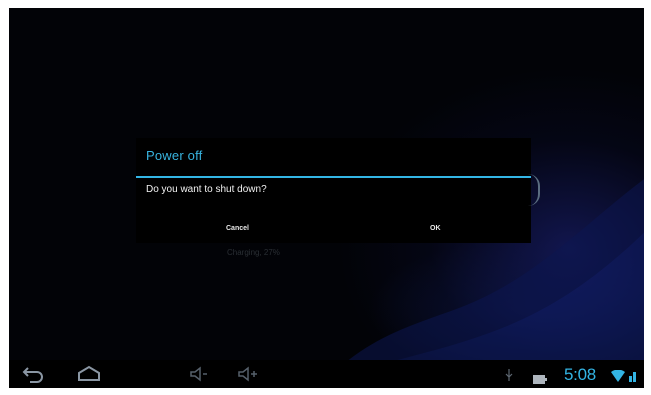 The width and height of the screenshot is (651, 395). Describe the element at coordinates (540, 379) in the screenshot. I see `battery-icon` at that location.